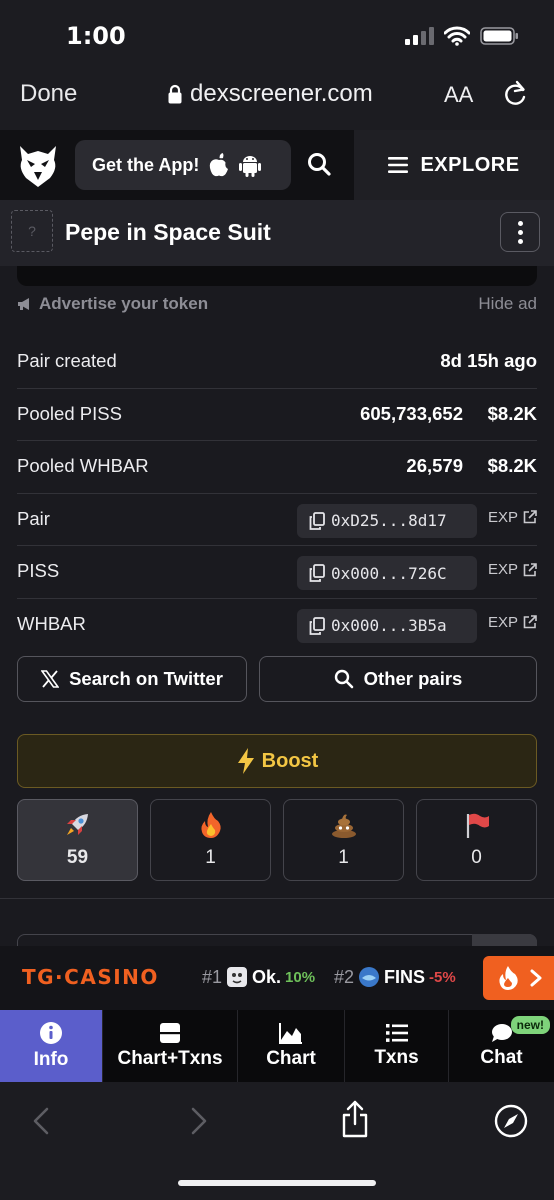 The image size is (554, 1200). I want to click on reload-icon, so click(515, 94).